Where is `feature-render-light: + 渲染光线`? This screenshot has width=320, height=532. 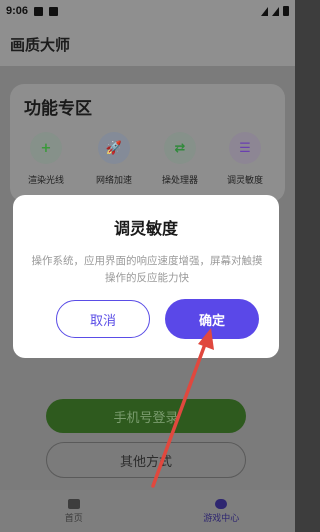 feature-render-light: + 渲染光线 is located at coordinates (46, 159).